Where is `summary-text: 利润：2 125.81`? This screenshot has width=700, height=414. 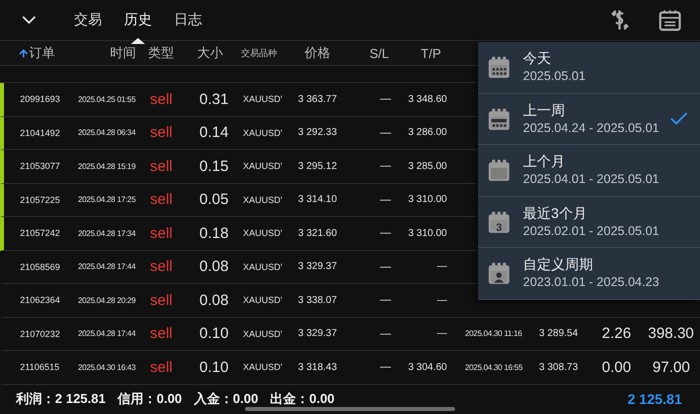 summary-text: 利润：2 125.81 is located at coordinates (61, 399).